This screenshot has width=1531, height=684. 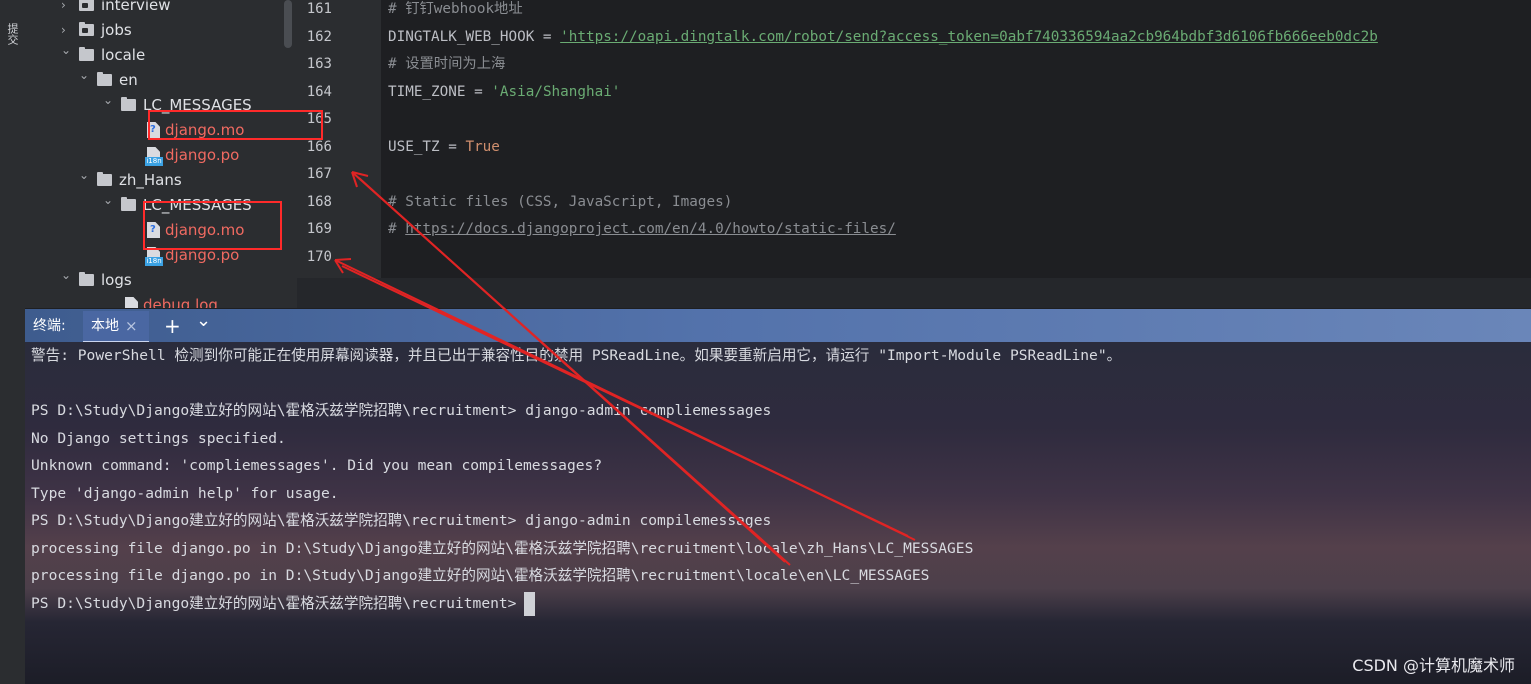 What do you see at coordinates (427, 146) in the screenshot?
I see `code-token: USE_TZ =` at bounding box center [427, 146].